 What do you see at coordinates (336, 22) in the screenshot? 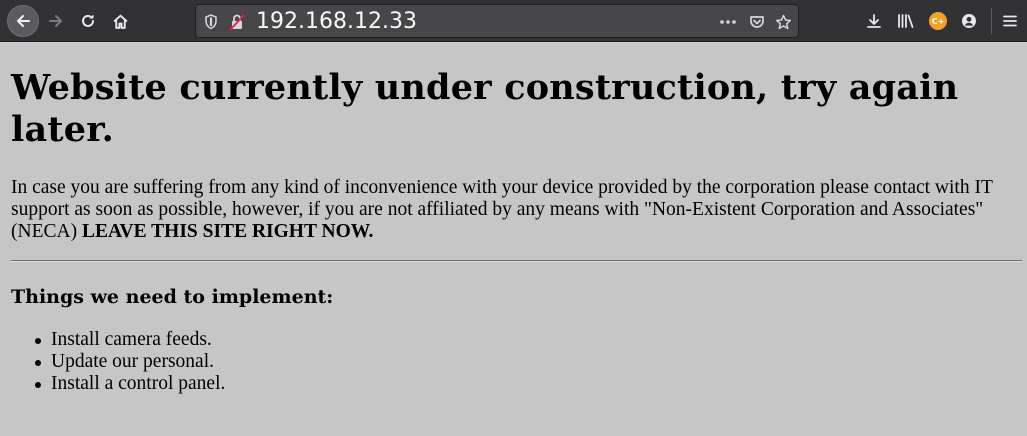
I see `url-text: 192.168.12.33` at bounding box center [336, 22].